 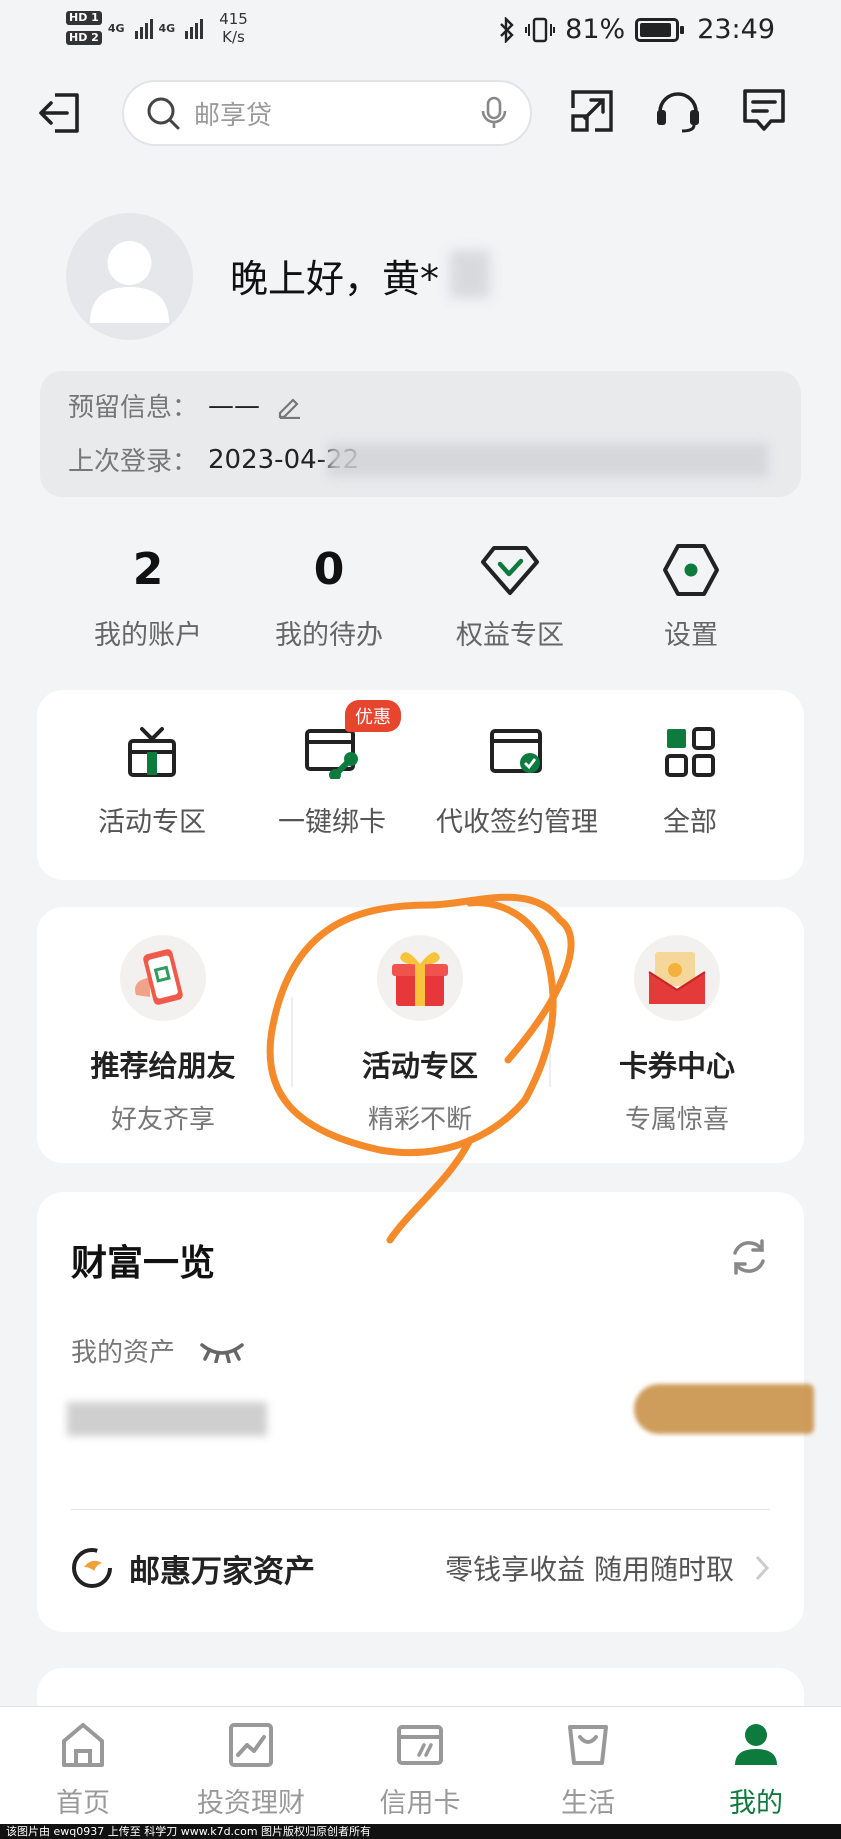 What do you see at coordinates (724, 1409) in the screenshot?
I see `asset-tag-mask` at bounding box center [724, 1409].